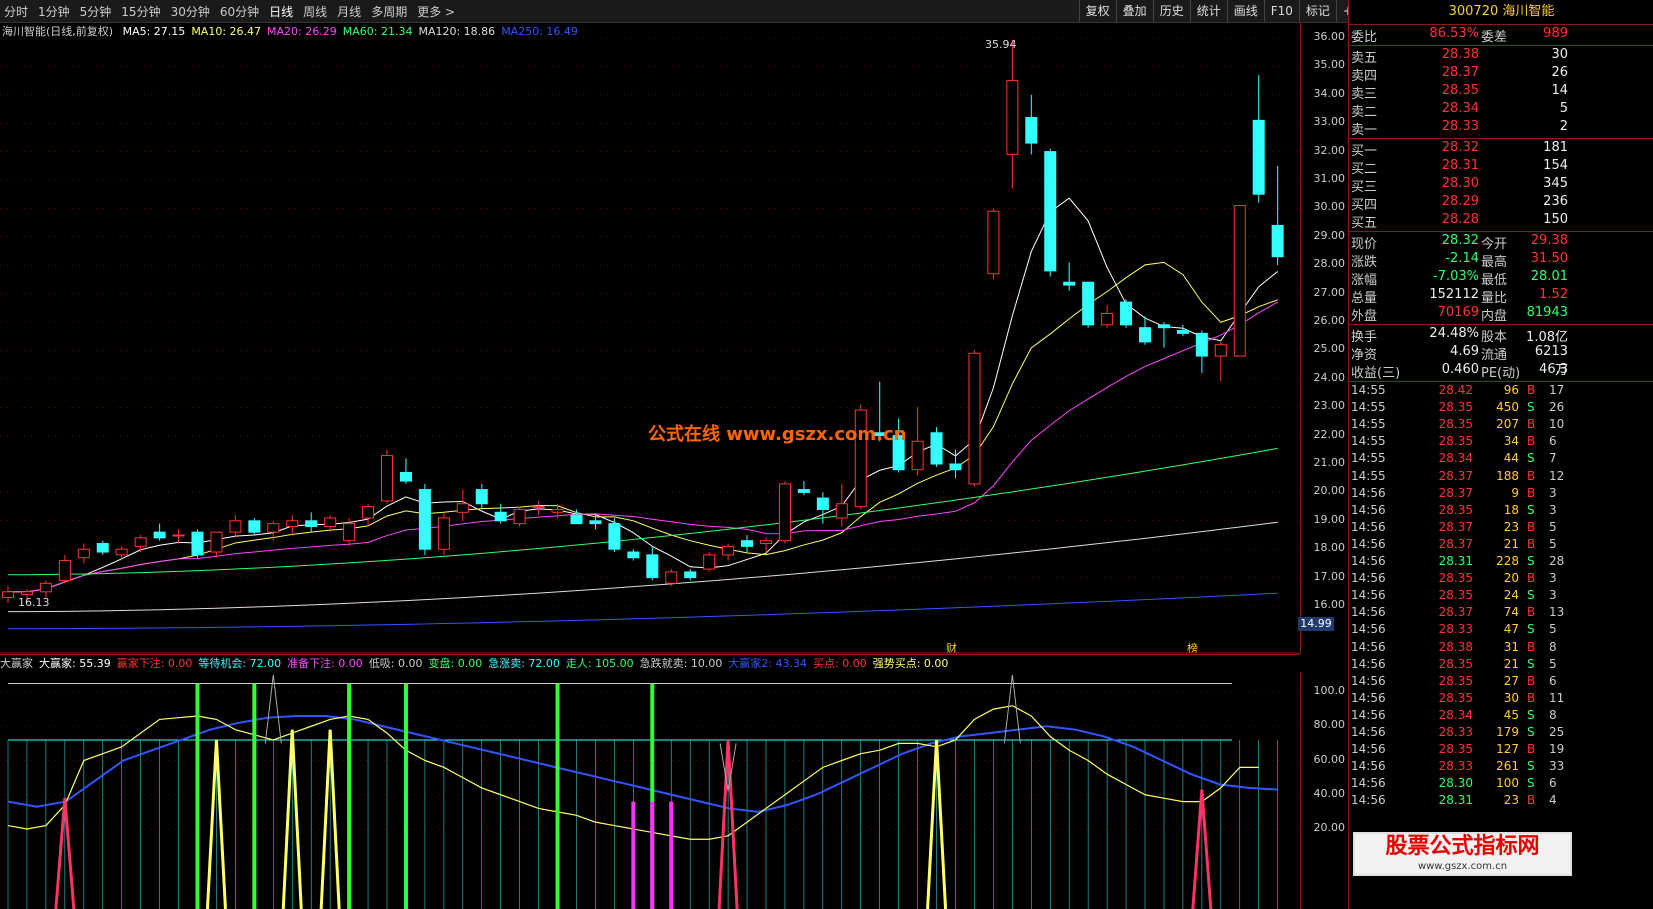 The image size is (1653, 909). I want to click on toolbar-button: 历史, so click(1171, 11).